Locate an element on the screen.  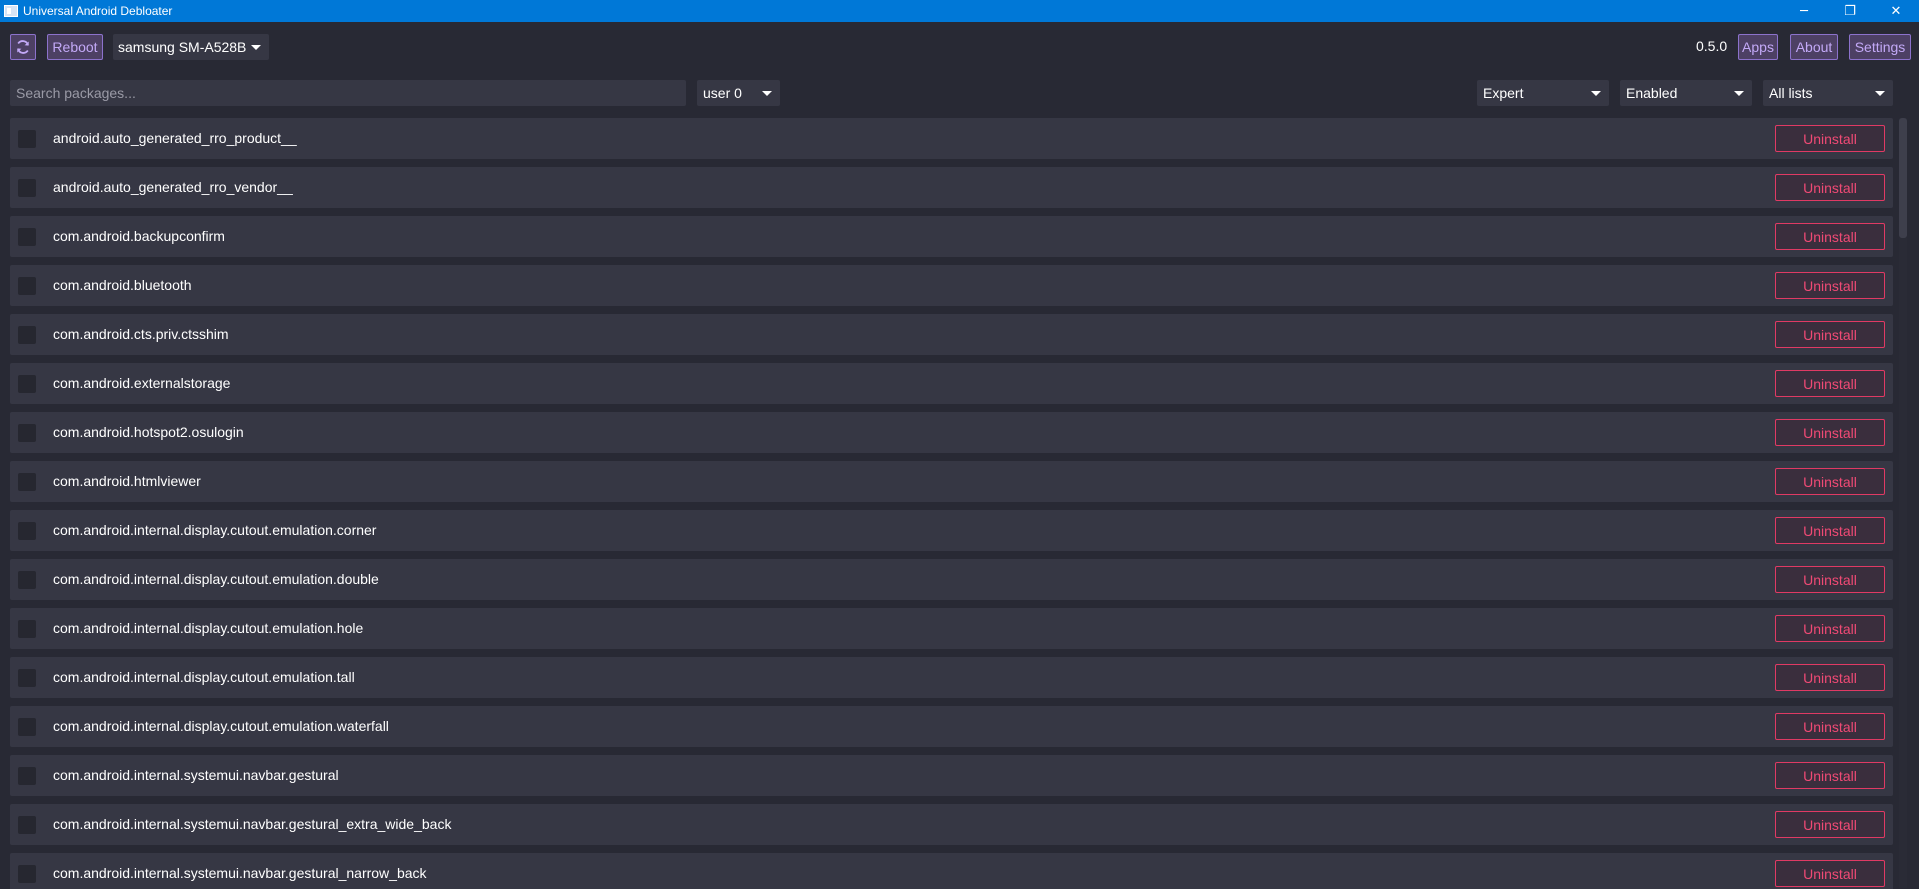
package-name: com.android.backupconfirm is located at coordinates (139, 236).